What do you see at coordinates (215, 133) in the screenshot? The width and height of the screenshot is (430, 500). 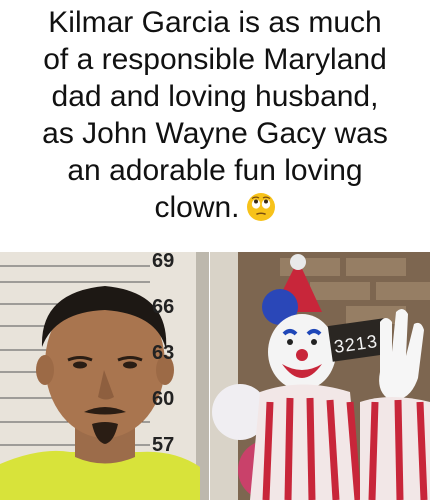 I see `caption-line-4: as John Wayne Gacy was` at bounding box center [215, 133].